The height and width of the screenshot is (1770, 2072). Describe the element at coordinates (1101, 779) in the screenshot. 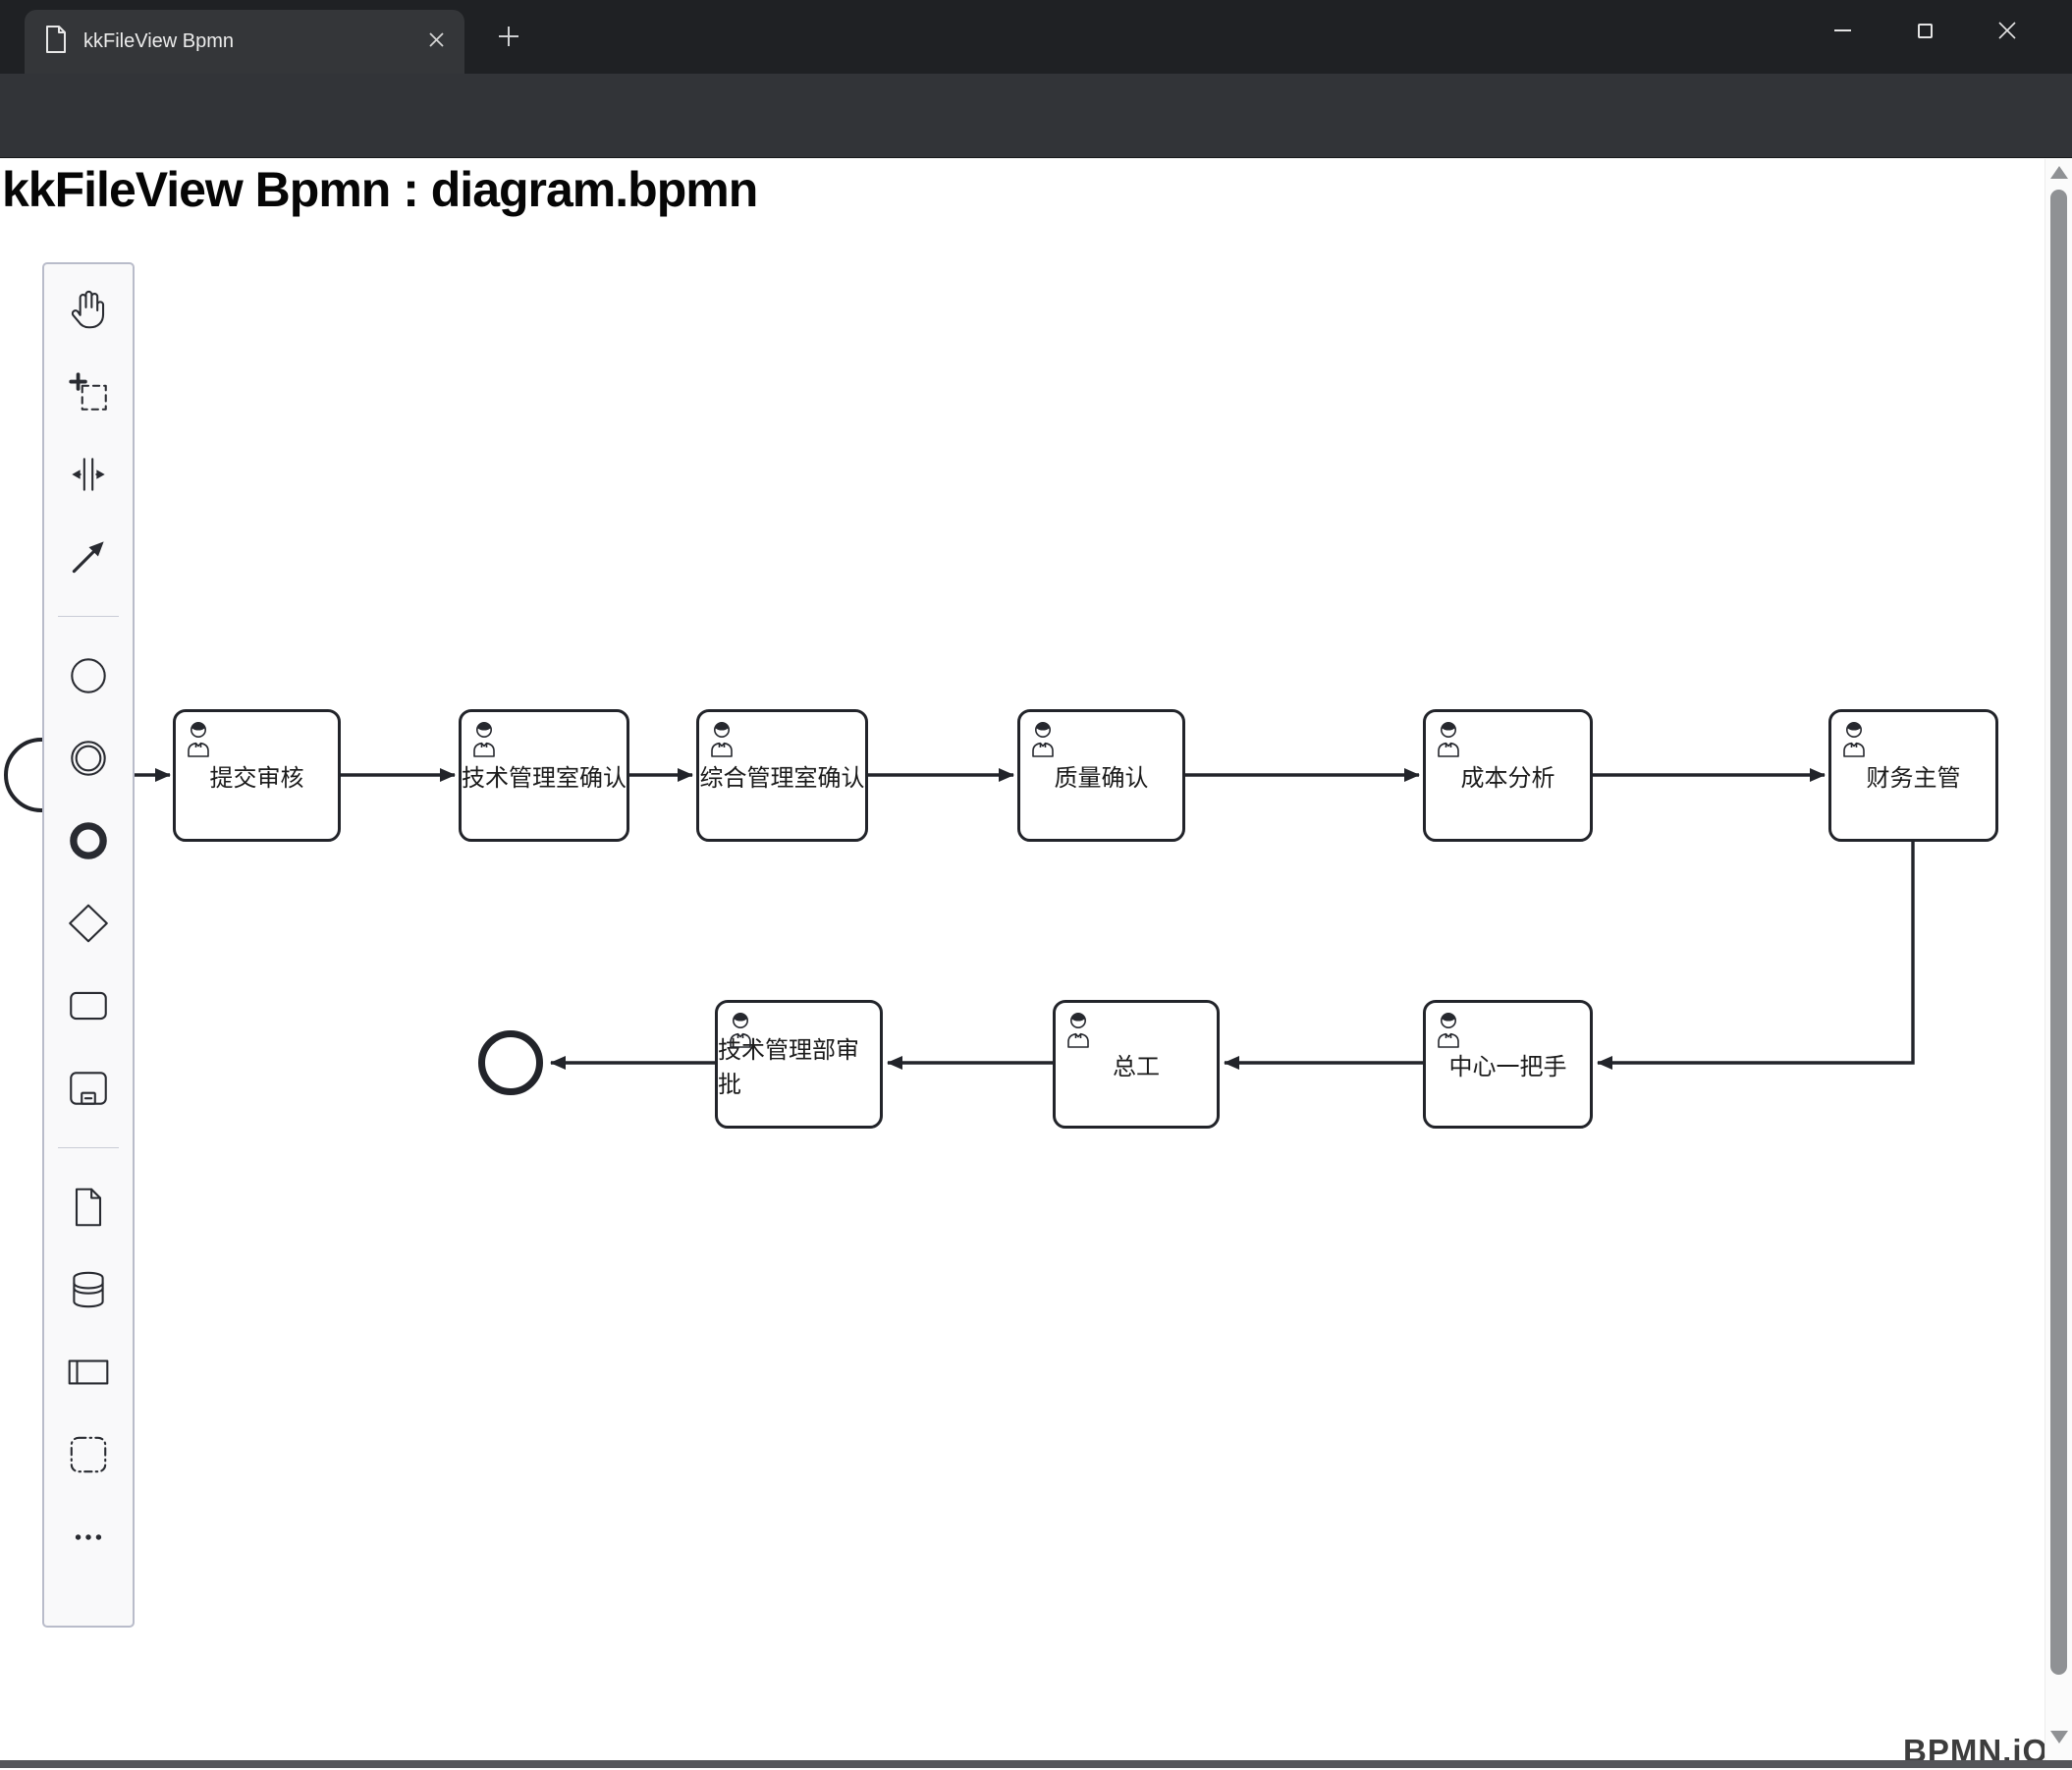

I see `task-label: 质量确认` at that location.